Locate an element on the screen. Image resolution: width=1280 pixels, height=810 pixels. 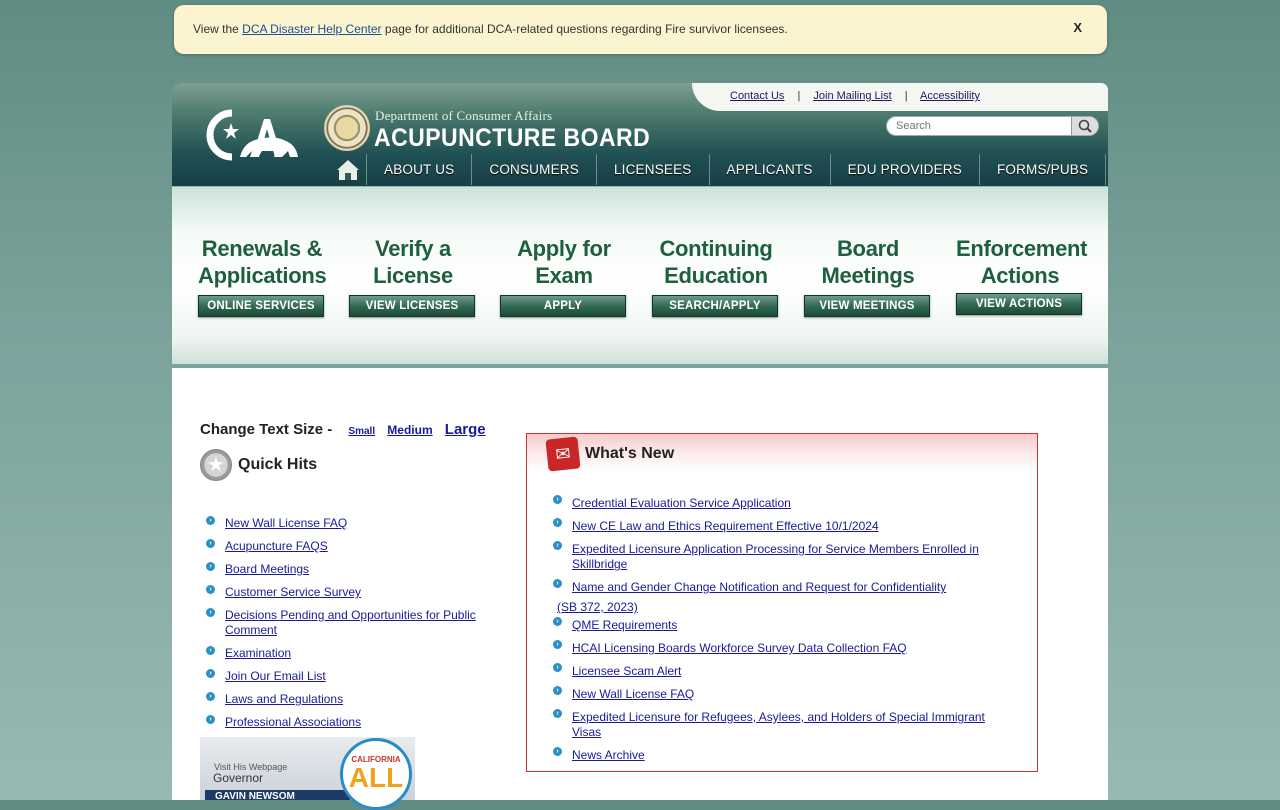
list-item: › Join Our Email List is located at coordinates (350, 676).